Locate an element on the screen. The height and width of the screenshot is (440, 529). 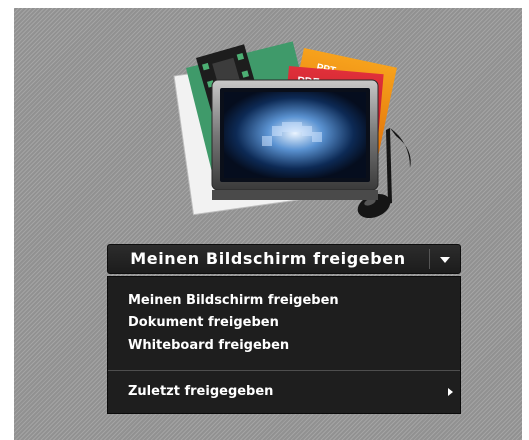
share-screen-button: Meinen Bildschirm freigeben is located at coordinates (284, 259).